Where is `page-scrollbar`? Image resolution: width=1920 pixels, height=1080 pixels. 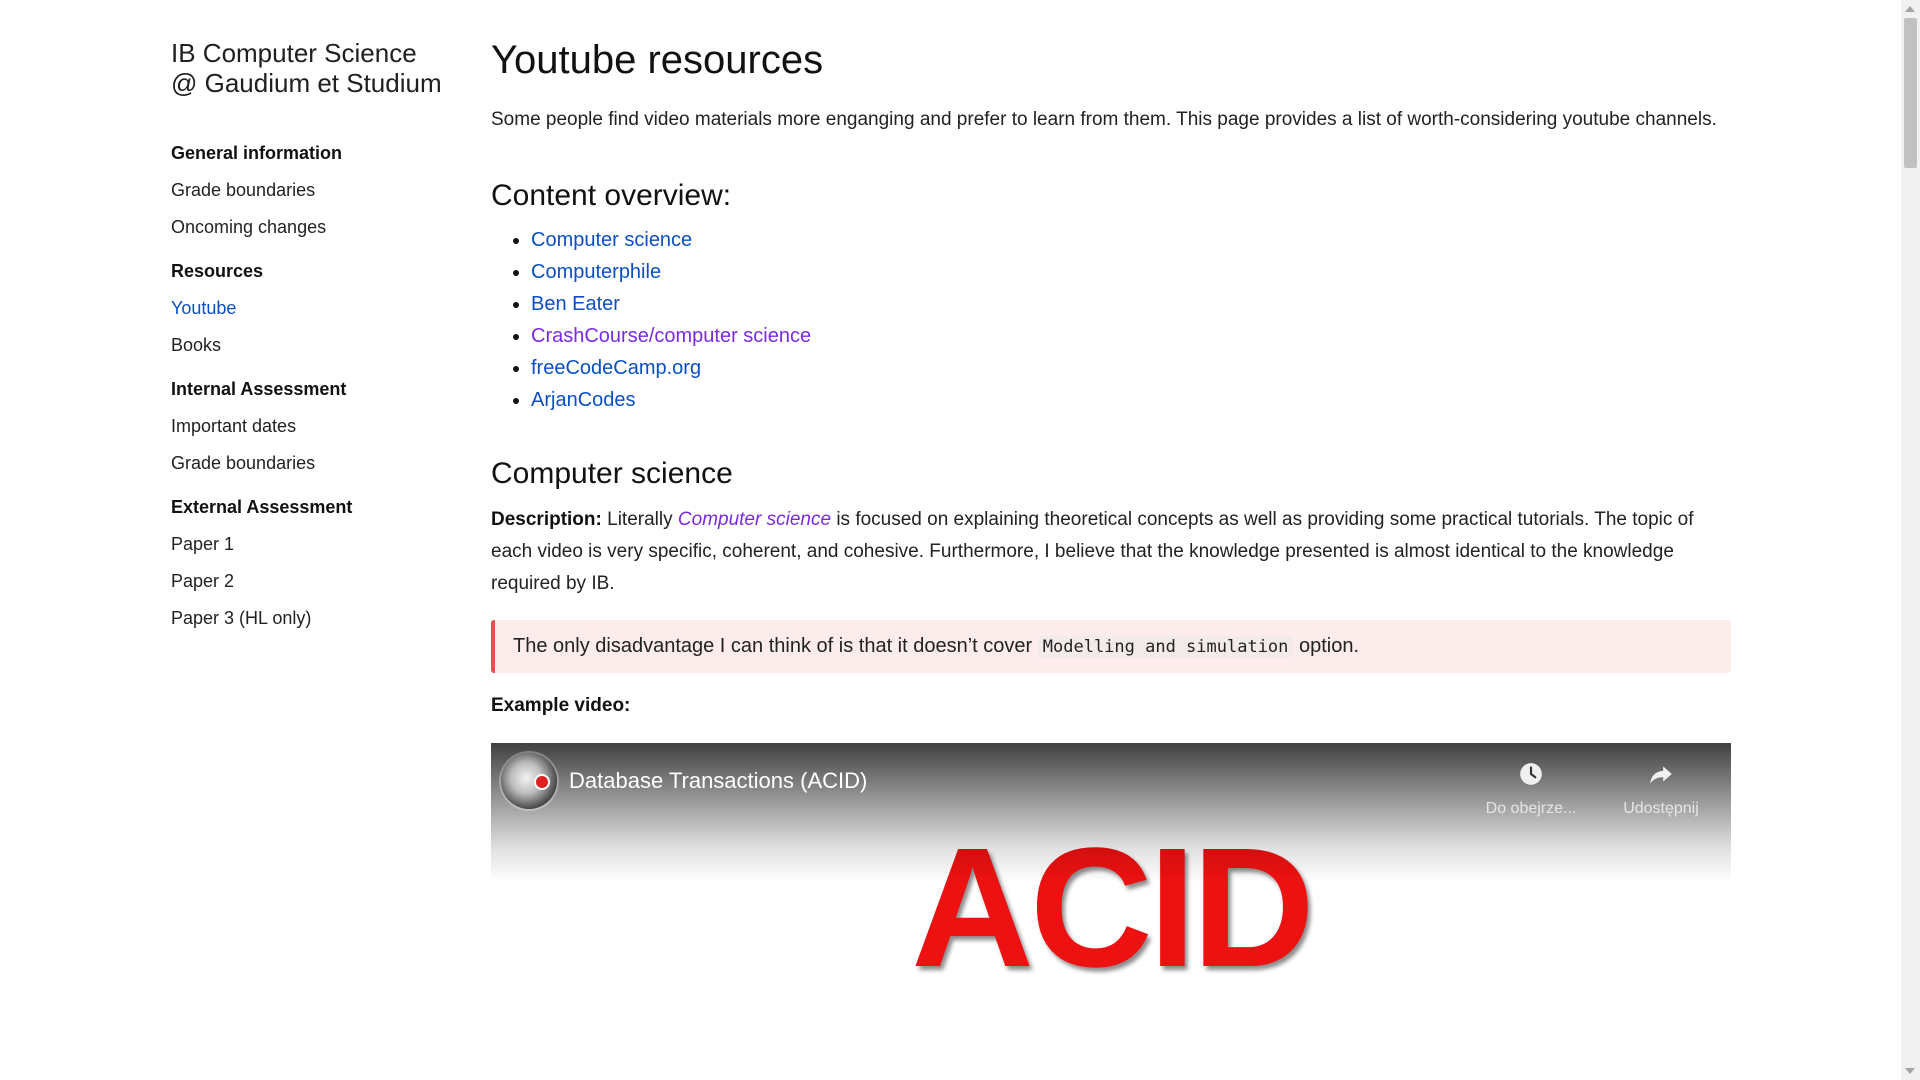
page-scrollbar is located at coordinates (1910, 540).